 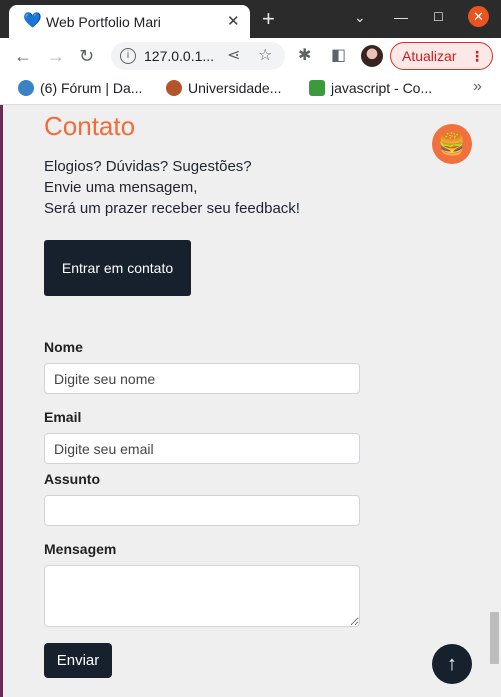 What do you see at coordinates (372, 56) in the screenshot?
I see `profile-avatar` at bounding box center [372, 56].